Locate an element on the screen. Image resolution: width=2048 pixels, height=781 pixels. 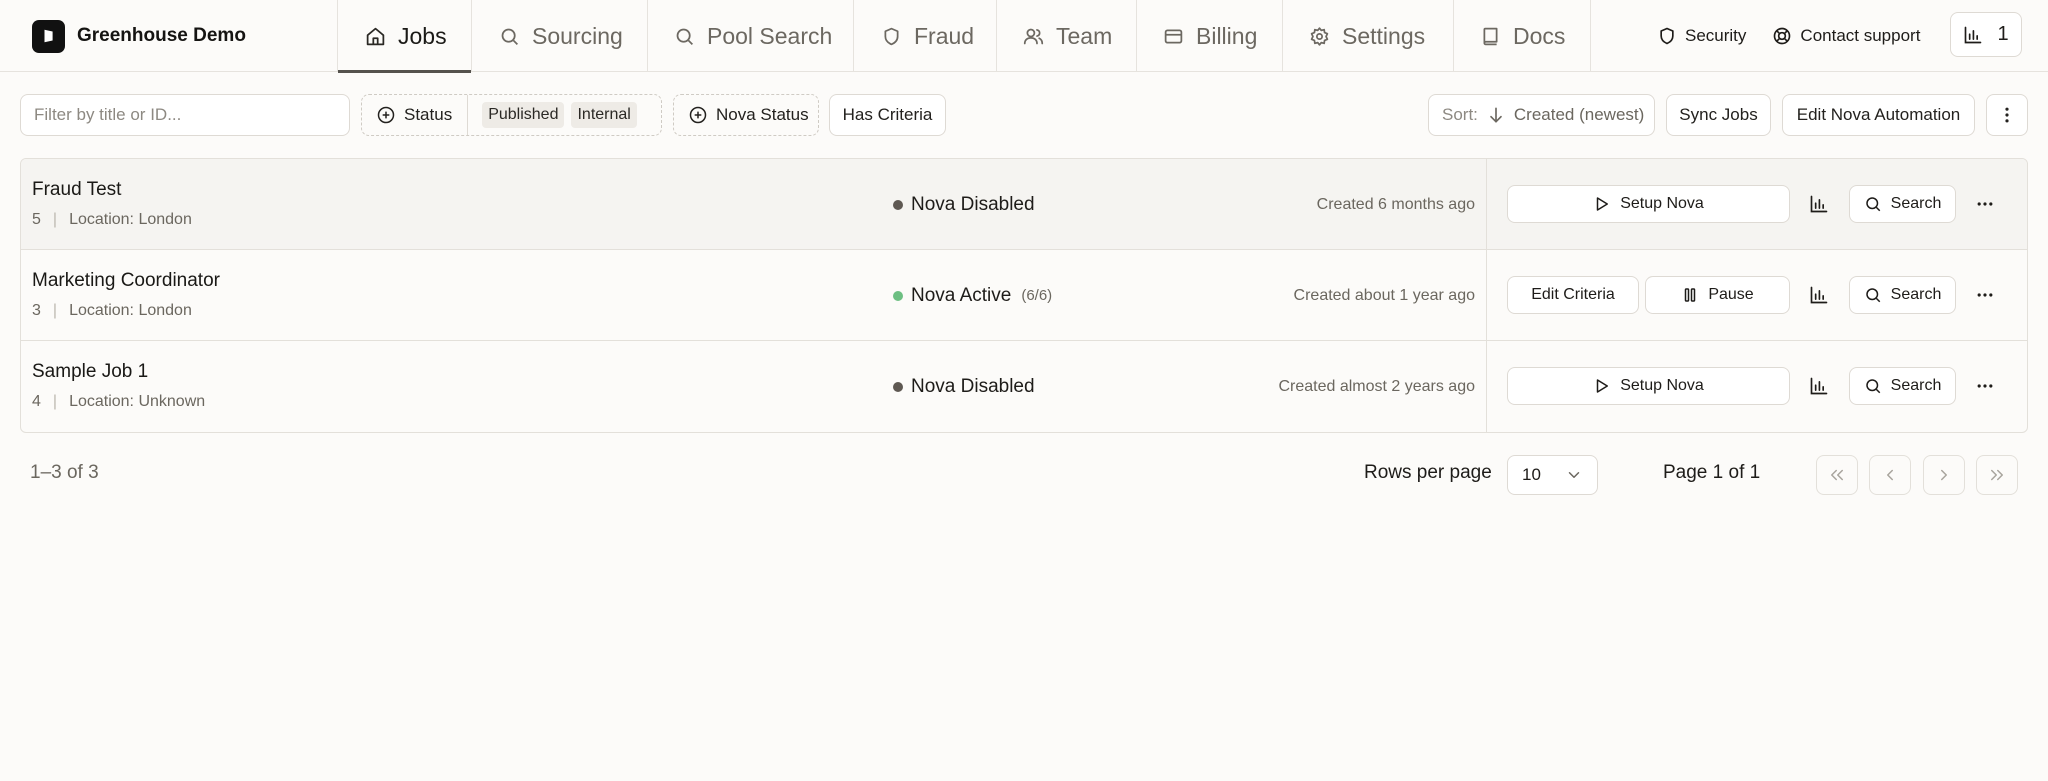
tab-billing: Billing is located at coordinates (1209, 36).